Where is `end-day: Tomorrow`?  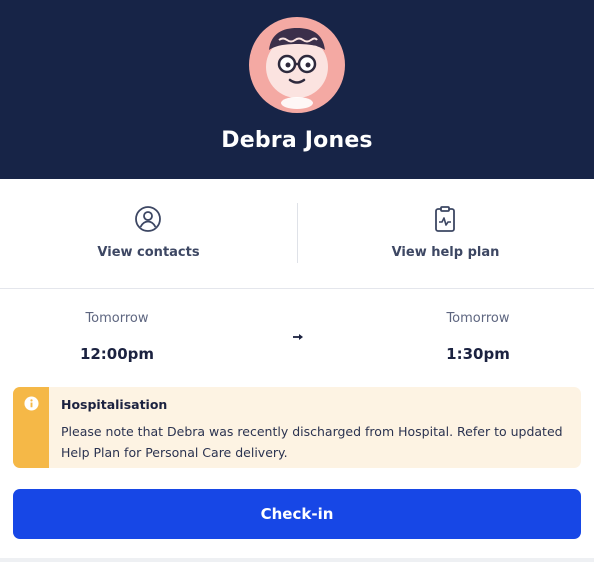 end-day: Tomorrow is located at coordinates (478, 318).